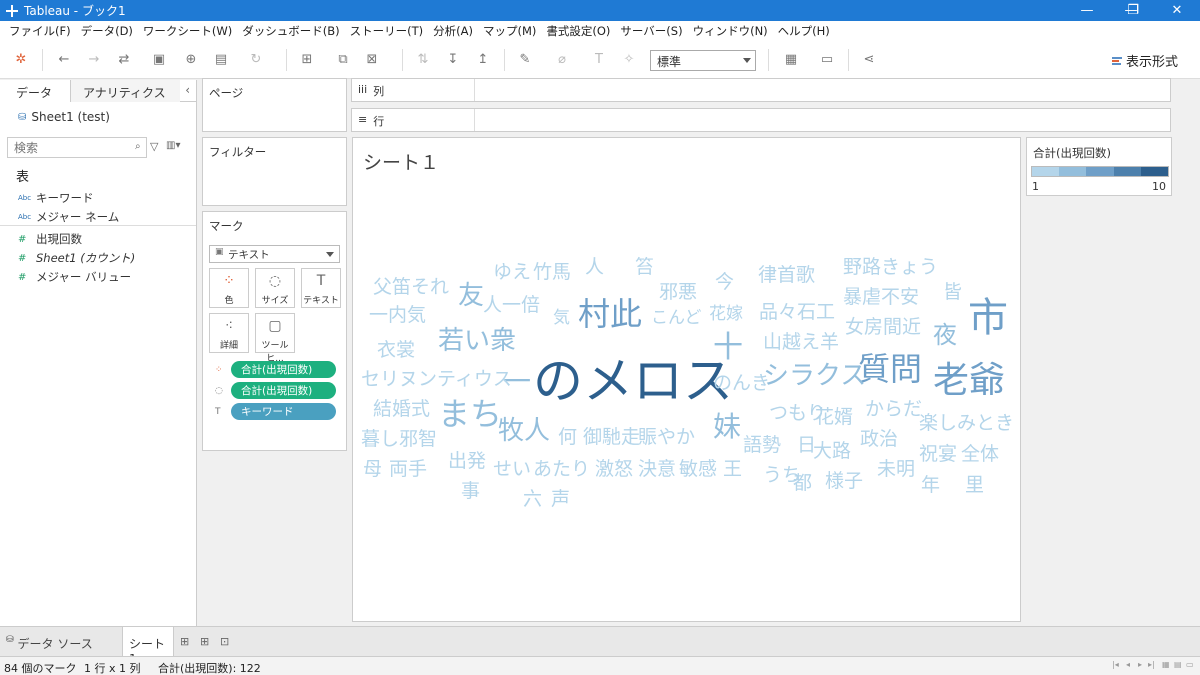 The height and width of the screenshot is (675, 1200). Describe the element at coordinates (726, 314) in the screenshot. I see `word-cloud-word: 花嫁` at that location.